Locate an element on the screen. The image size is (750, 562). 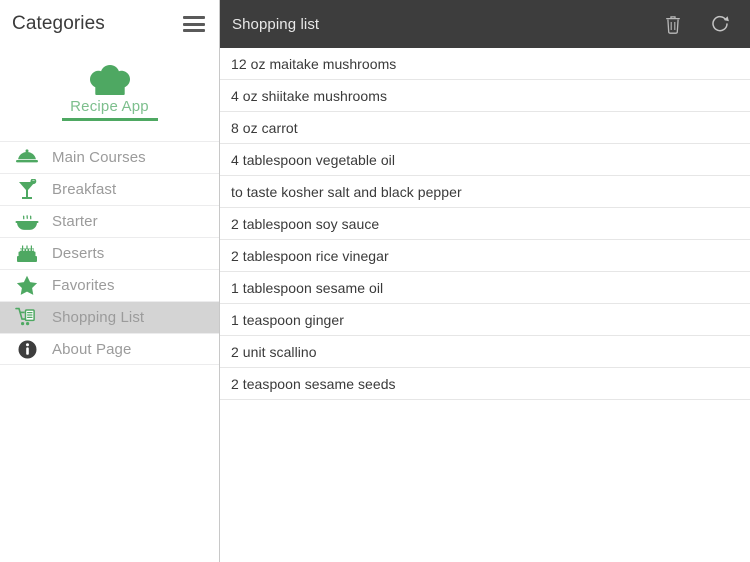
sidebar-item-deserts: Deserts is located at coordinates (109, 253).